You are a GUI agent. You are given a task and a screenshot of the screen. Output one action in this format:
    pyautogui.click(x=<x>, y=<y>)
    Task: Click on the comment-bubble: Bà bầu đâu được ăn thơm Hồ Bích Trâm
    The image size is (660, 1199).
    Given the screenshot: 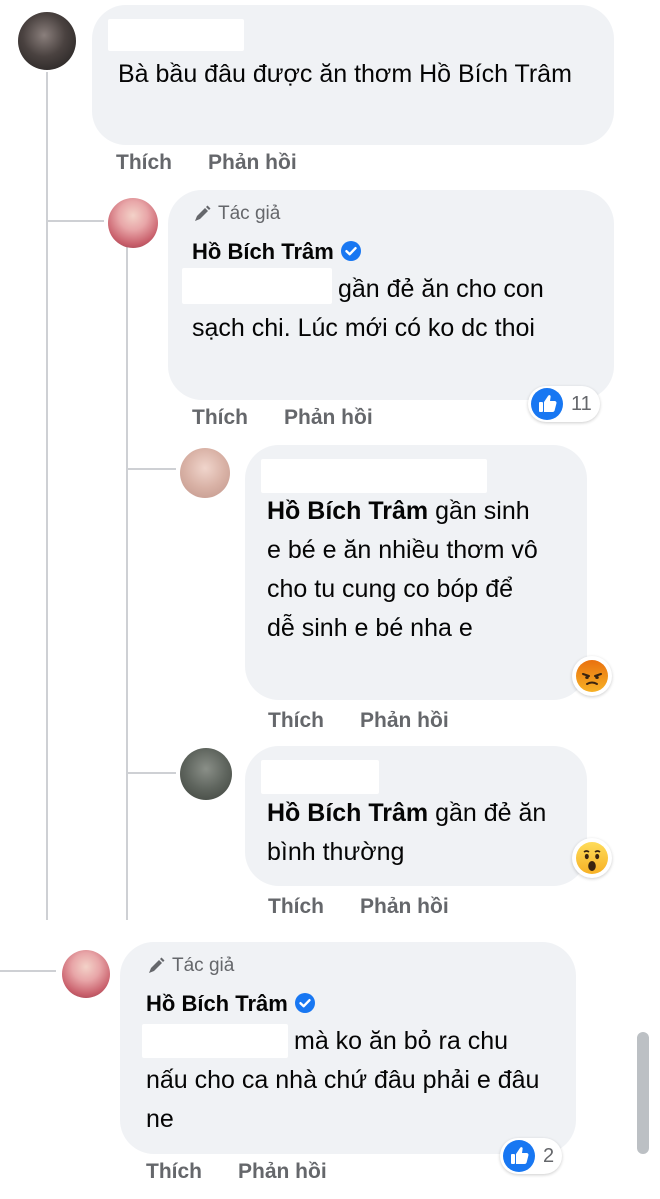 What is the action you would take?
    pyautogui.click(x=353, y=75)
    